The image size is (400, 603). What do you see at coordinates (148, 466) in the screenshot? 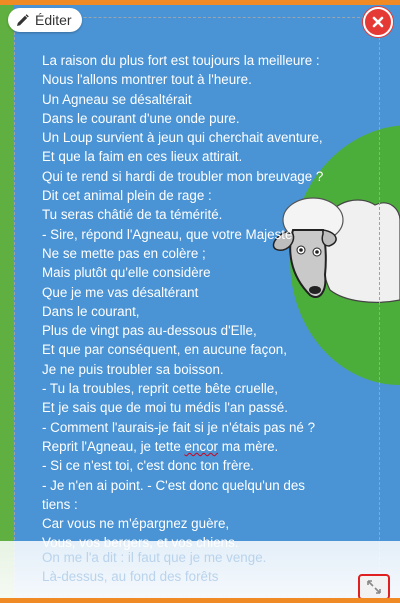
I see `poem-line: - Si ce n'est toi, c'est donc ton frère.` at bounding box center [148, 466].